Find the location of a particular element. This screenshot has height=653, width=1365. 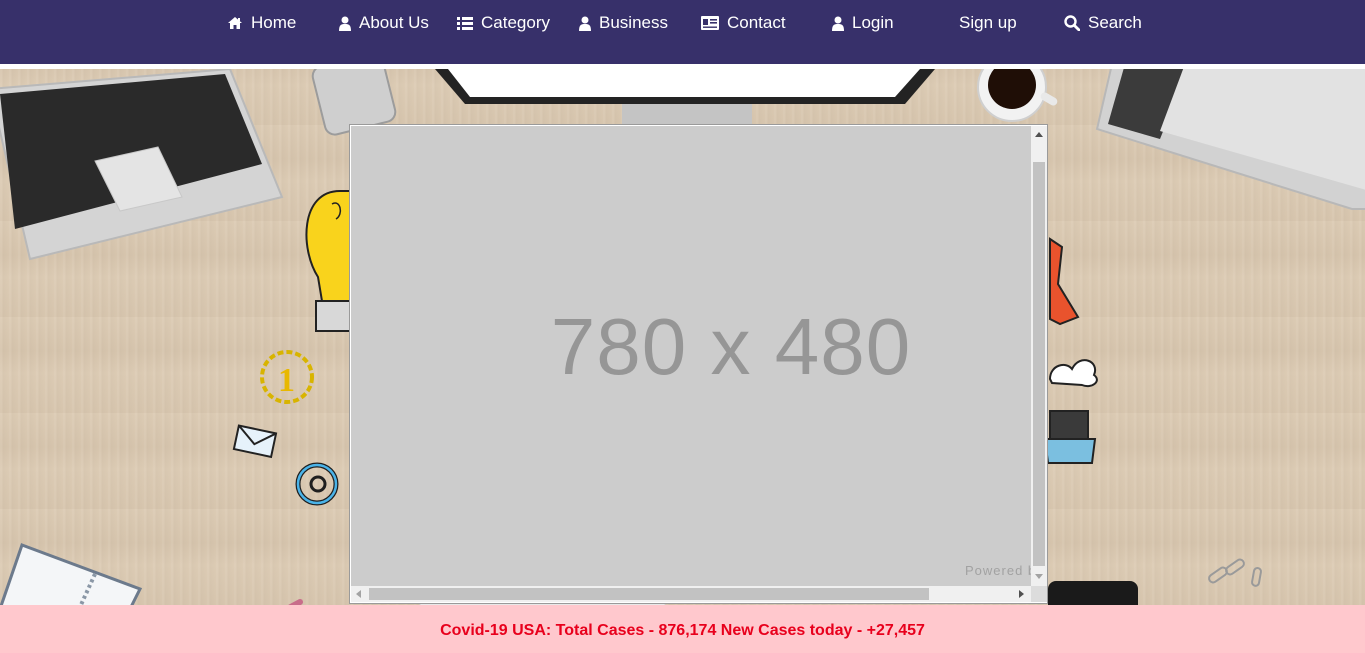

nav-login-label: Login is located at coordinates (873, 22).